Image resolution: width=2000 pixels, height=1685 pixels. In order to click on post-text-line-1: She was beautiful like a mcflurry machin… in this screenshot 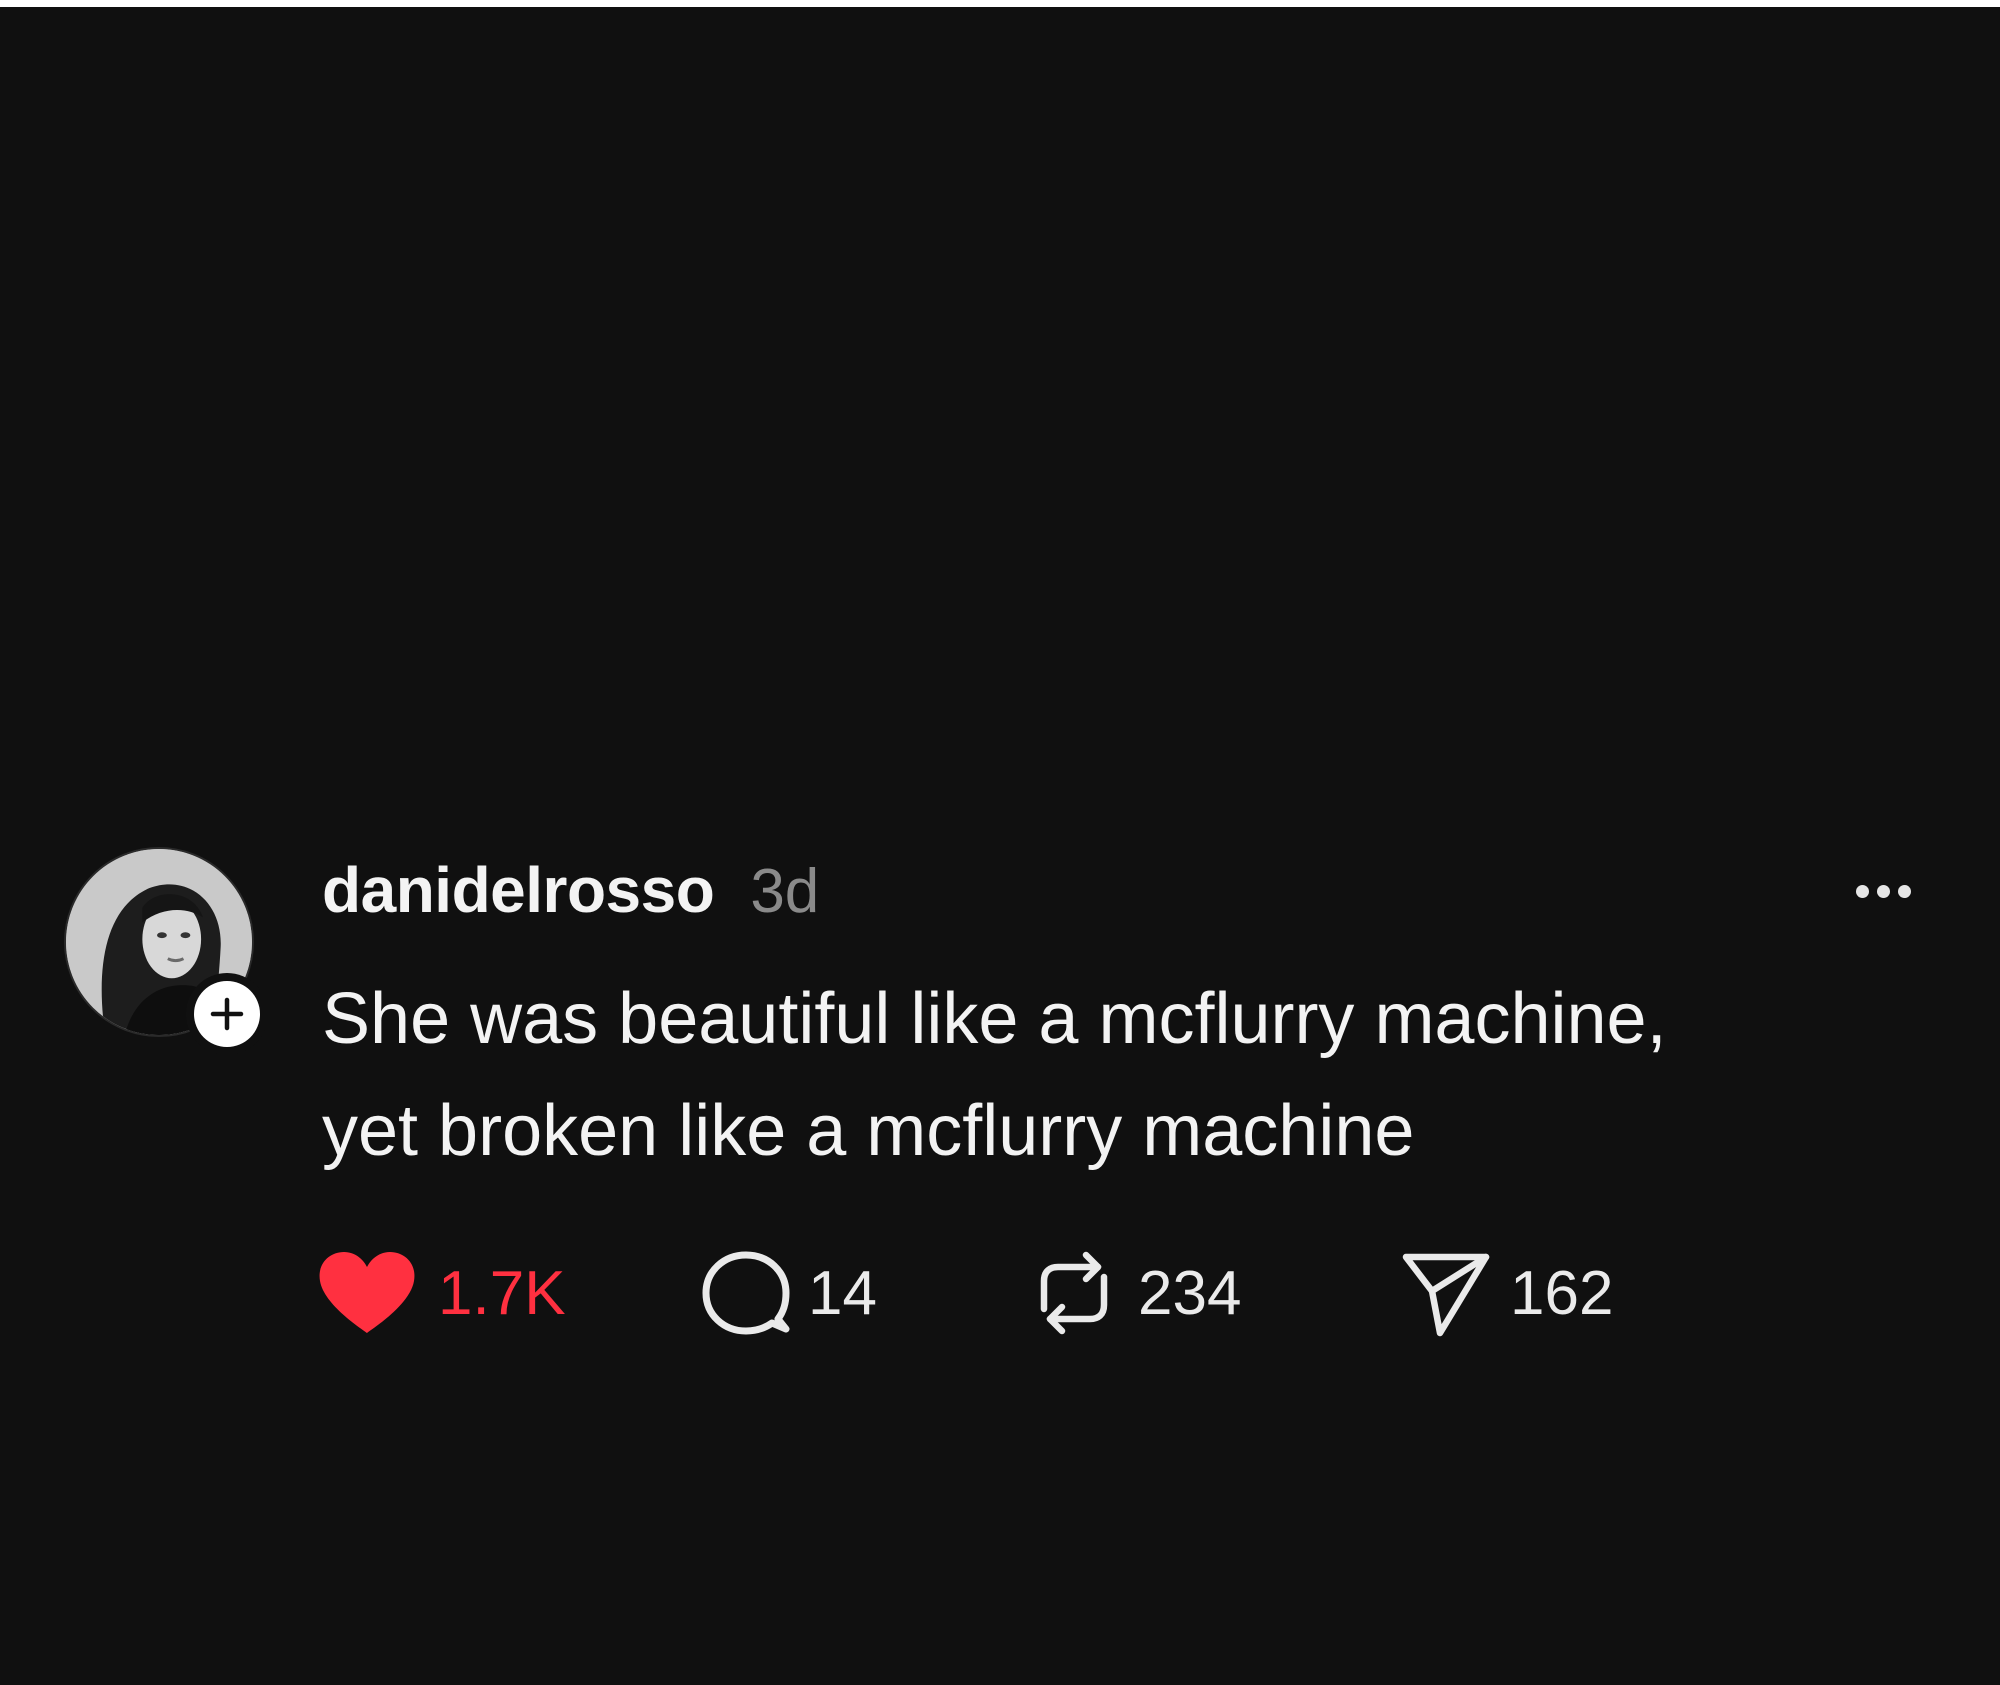, I will do `click(994, 1019)`.